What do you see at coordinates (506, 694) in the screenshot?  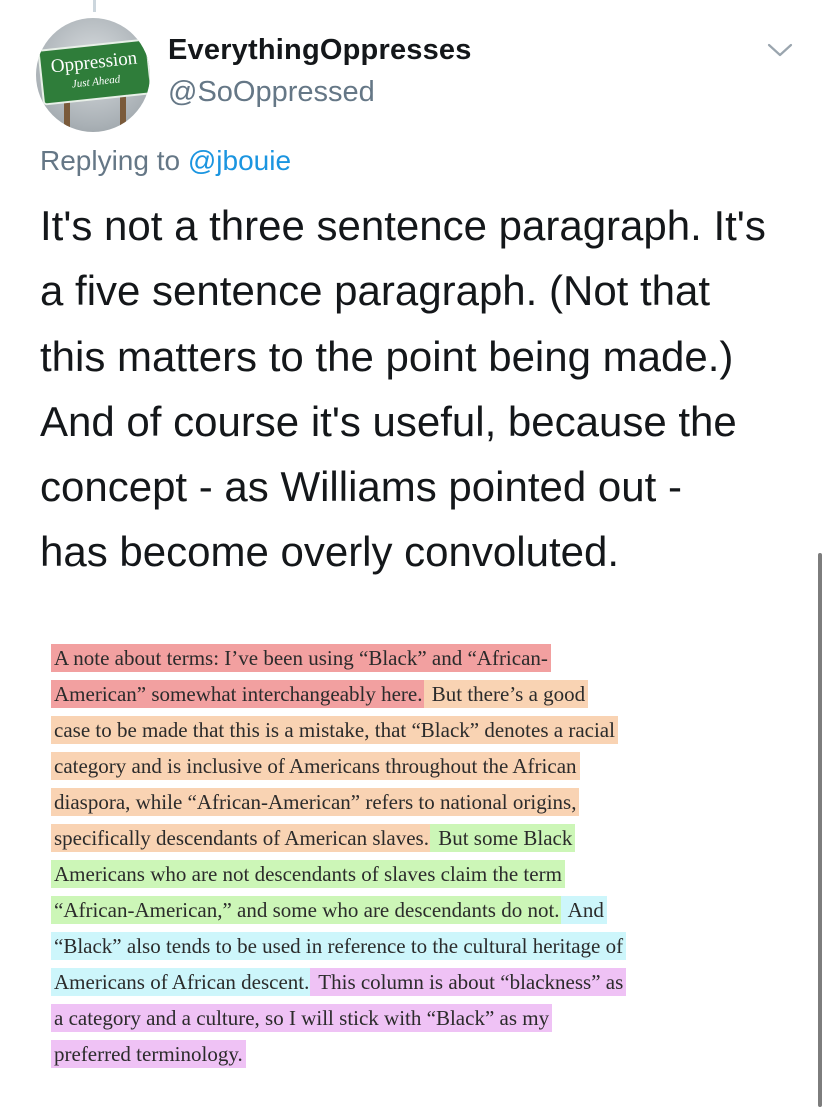 I see `highlight-orange: But there’s a good` at bounding box center [506, 694].